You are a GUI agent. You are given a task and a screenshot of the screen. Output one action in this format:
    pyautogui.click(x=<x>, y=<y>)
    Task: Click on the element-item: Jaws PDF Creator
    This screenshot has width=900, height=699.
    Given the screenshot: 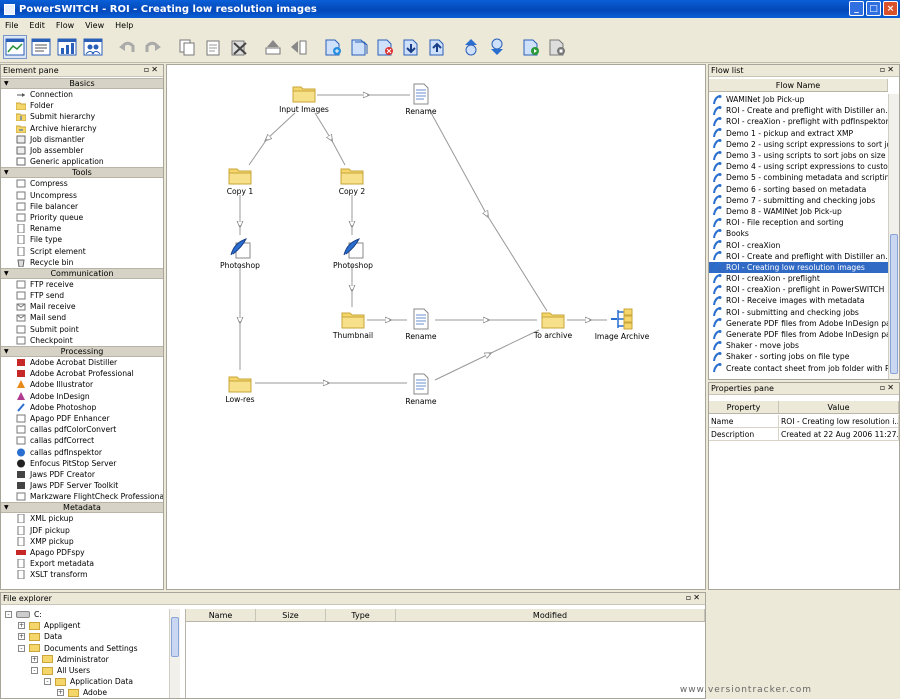 What is the action you would take?
    pyautogui.click(x=82, y=474)
    